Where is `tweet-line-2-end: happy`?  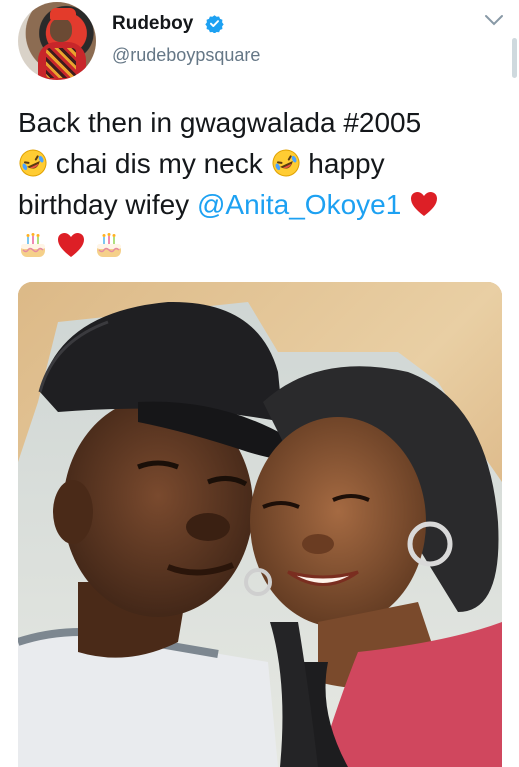 tweet-line-2-end: happy is located at coordinates (342, 163).